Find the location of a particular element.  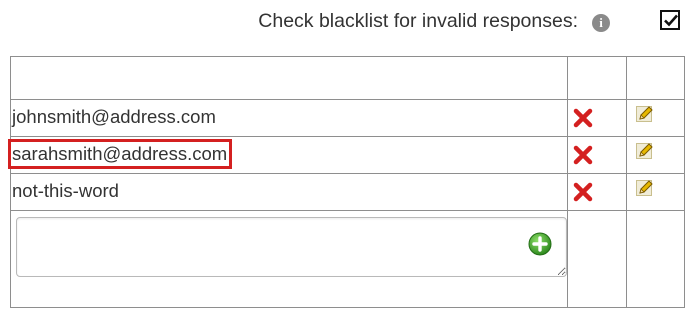

blacklist-setting-row: Check blacklist for invalid responses: i is located at coordinates (342, 22).